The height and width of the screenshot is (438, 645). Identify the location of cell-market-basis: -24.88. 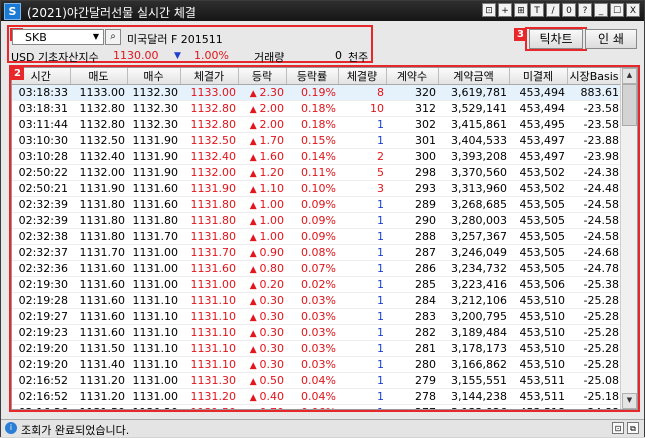
(594, 406).